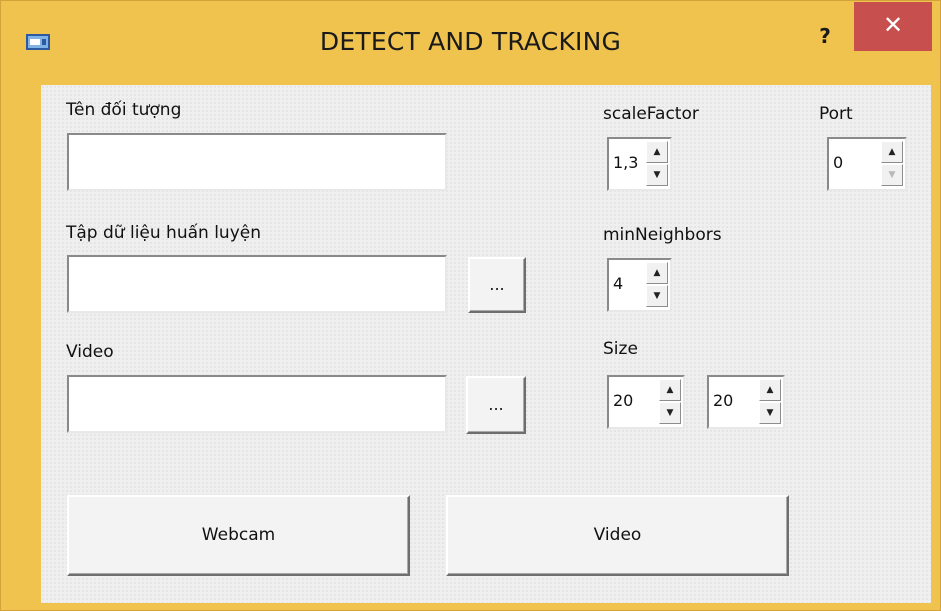 Image resolution: width=941 pixels, height=611 pixels. I want to click on scale-factor-arrows: ▲ ▼, so click(657, 164).